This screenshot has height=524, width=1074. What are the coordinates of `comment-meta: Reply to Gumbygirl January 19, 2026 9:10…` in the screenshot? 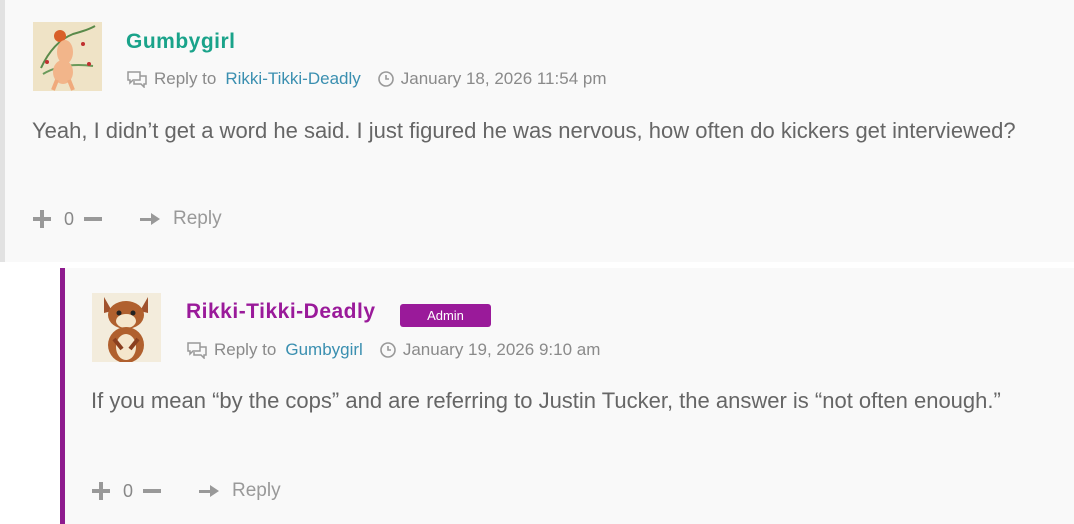 It's located at (393, 350).